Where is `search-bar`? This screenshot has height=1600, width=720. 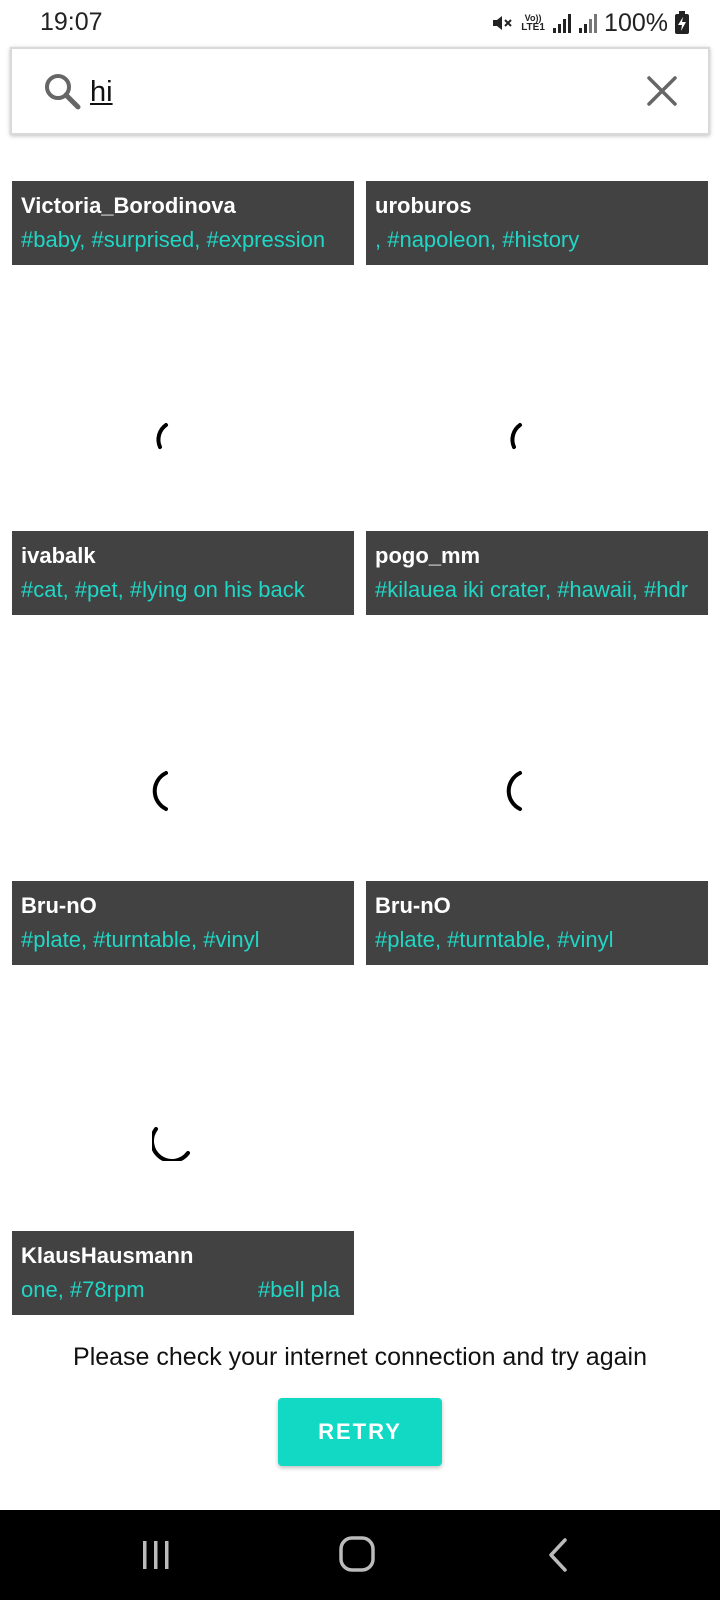 search-bar is located at coordinates (360, 91).